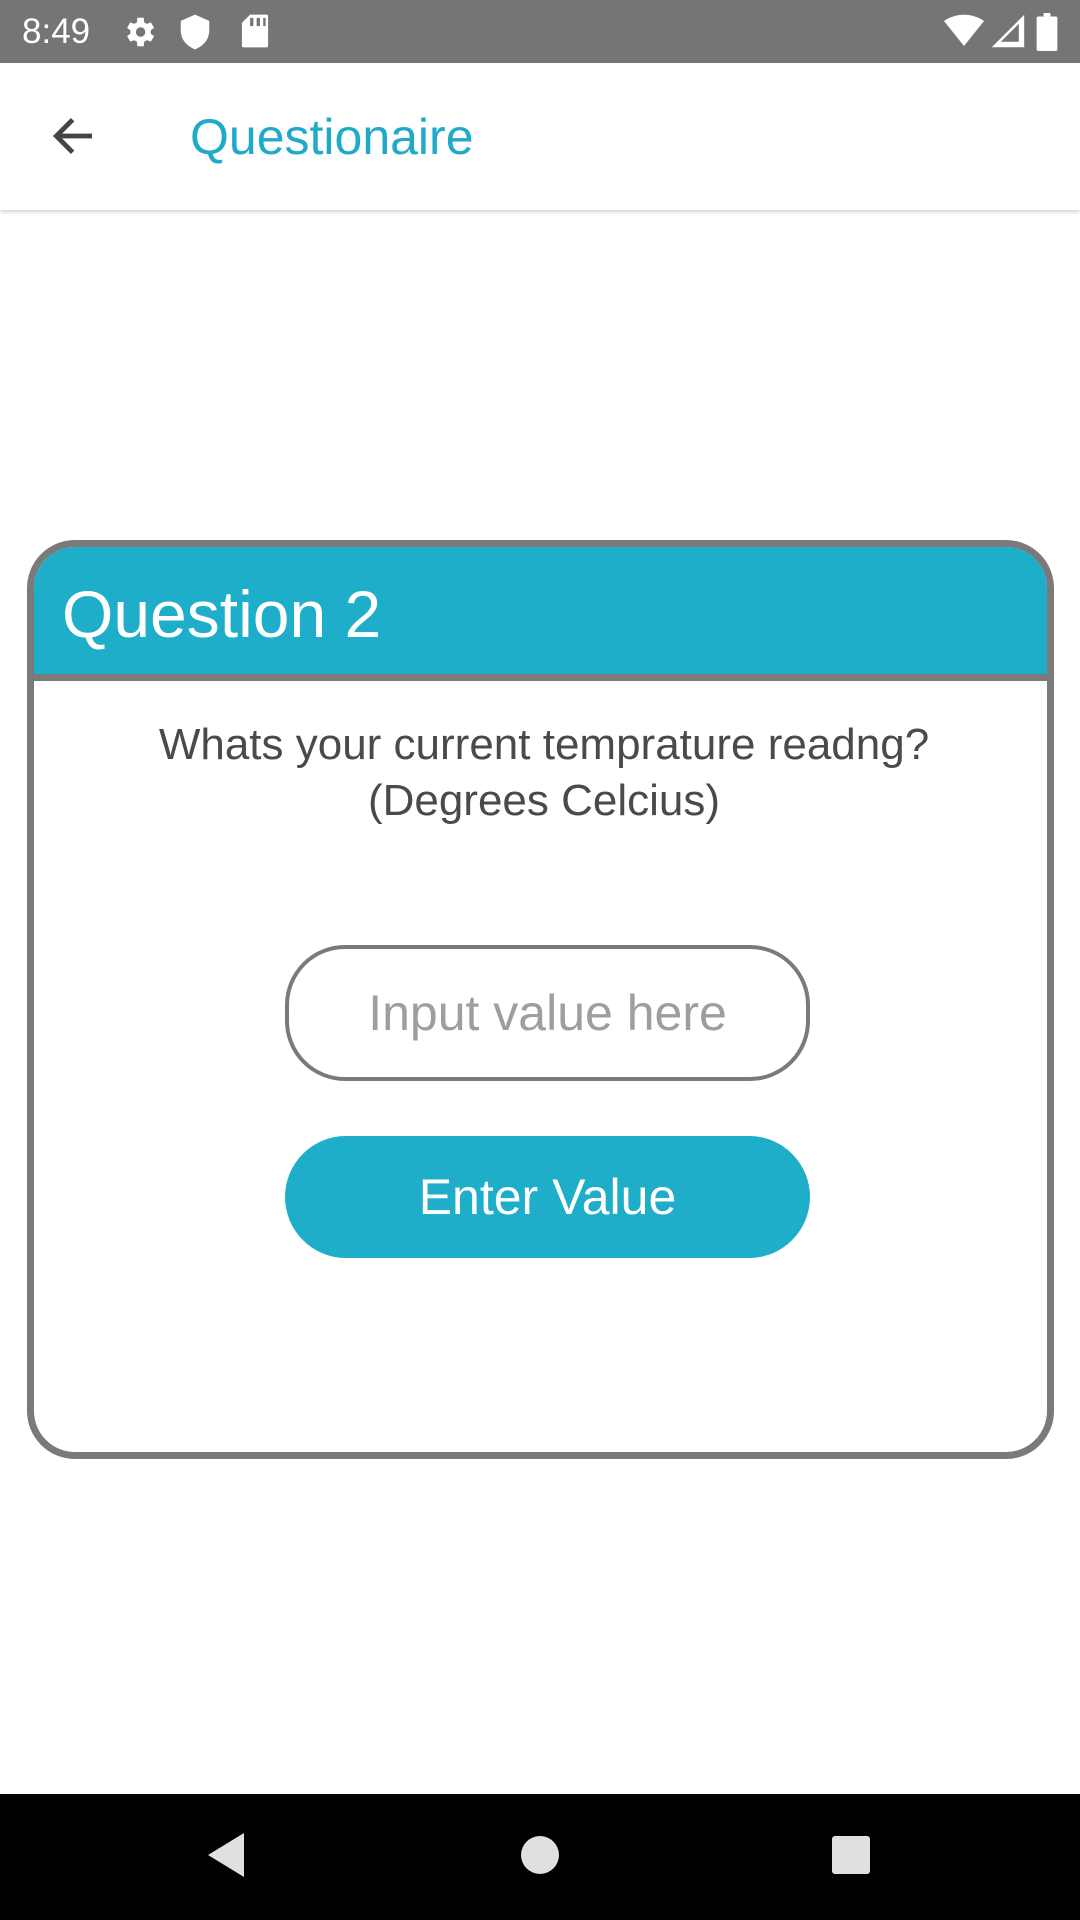  I want to click on home-circle-icon, so click(540, 1857).